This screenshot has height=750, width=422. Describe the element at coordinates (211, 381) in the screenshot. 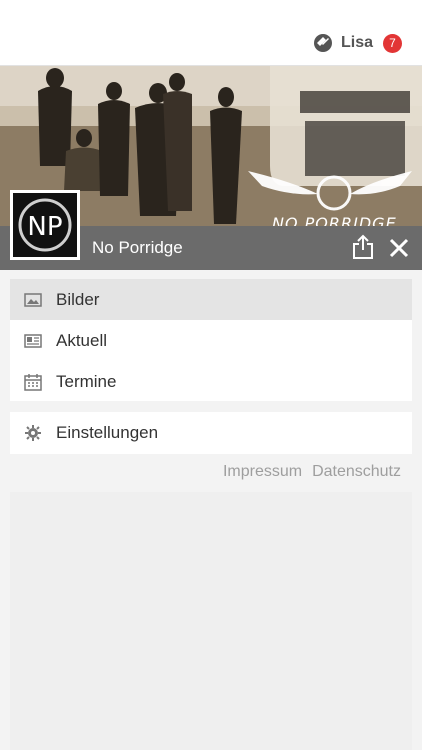

I see `menu-item-termine: Termine` at that location.